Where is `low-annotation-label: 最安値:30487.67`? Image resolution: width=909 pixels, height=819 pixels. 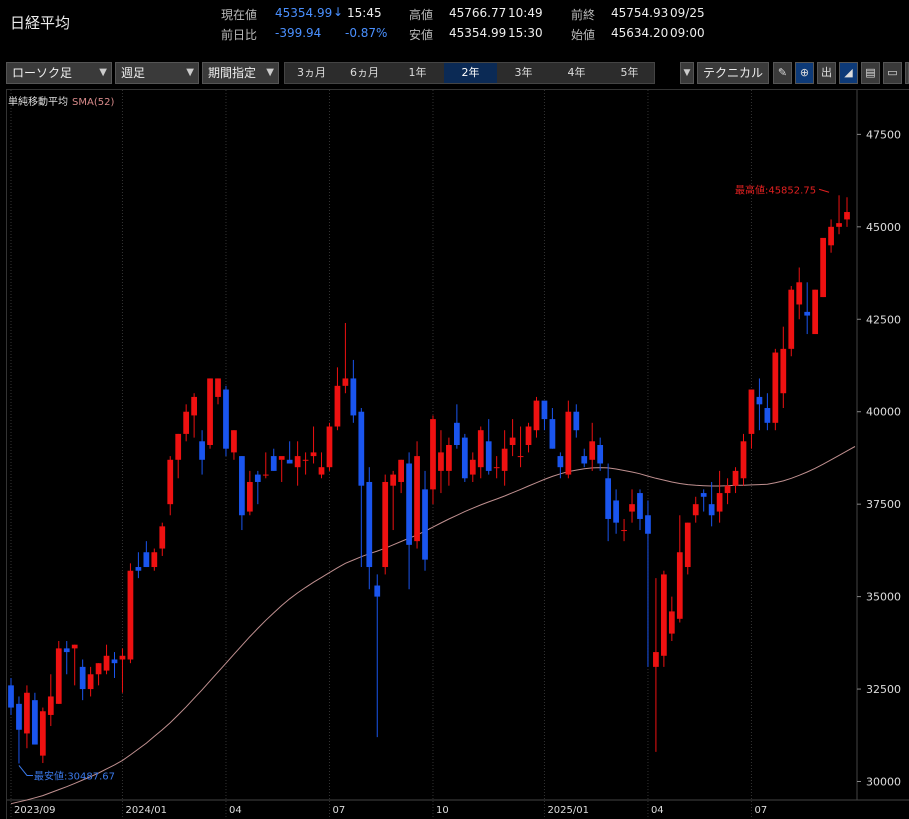
low-annotation-label: 最安値:30487.67 is located at coordinates (74, 775).